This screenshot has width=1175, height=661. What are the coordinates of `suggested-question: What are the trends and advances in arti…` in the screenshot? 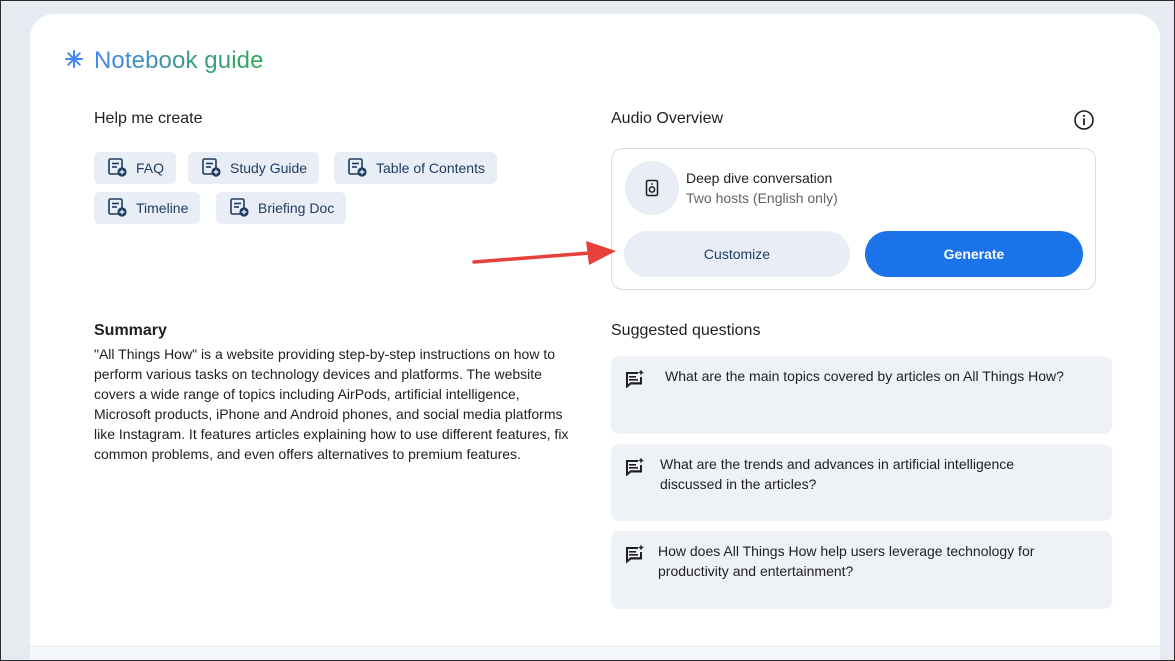 It's located at (861, 482).